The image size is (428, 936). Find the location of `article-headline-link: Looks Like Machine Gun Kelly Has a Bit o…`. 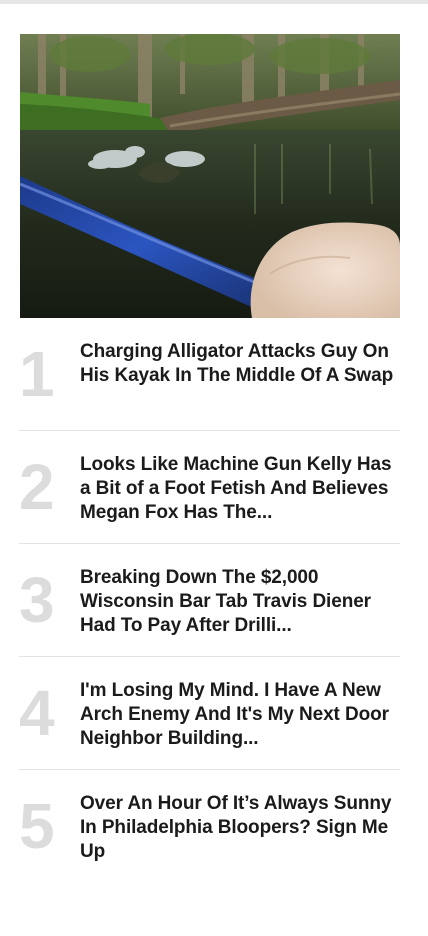

article-headline-link: Looks Like Machine Gun Kelly Has a Bit o… is located at coordinates (239, 489).